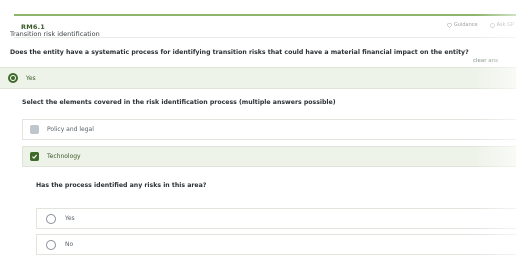 The width and height of the screenshot is (516, 263). What do you see at coordinates (70, 218) in the screenshot?
I see `followup-yes-label: Yes` at bounding box center [70, 218].